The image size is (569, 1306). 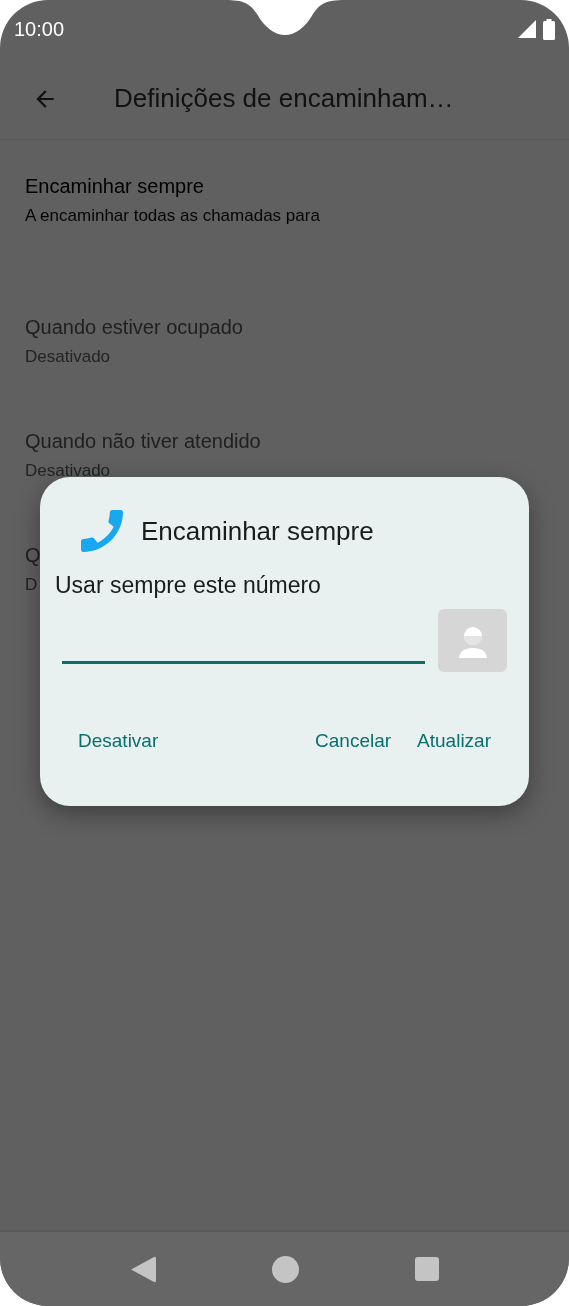 What do you see at coordinates (257, 531) in the screenshot?
I see `dialog-title: Encaminhar sempre` at bounding box center [257, 531].